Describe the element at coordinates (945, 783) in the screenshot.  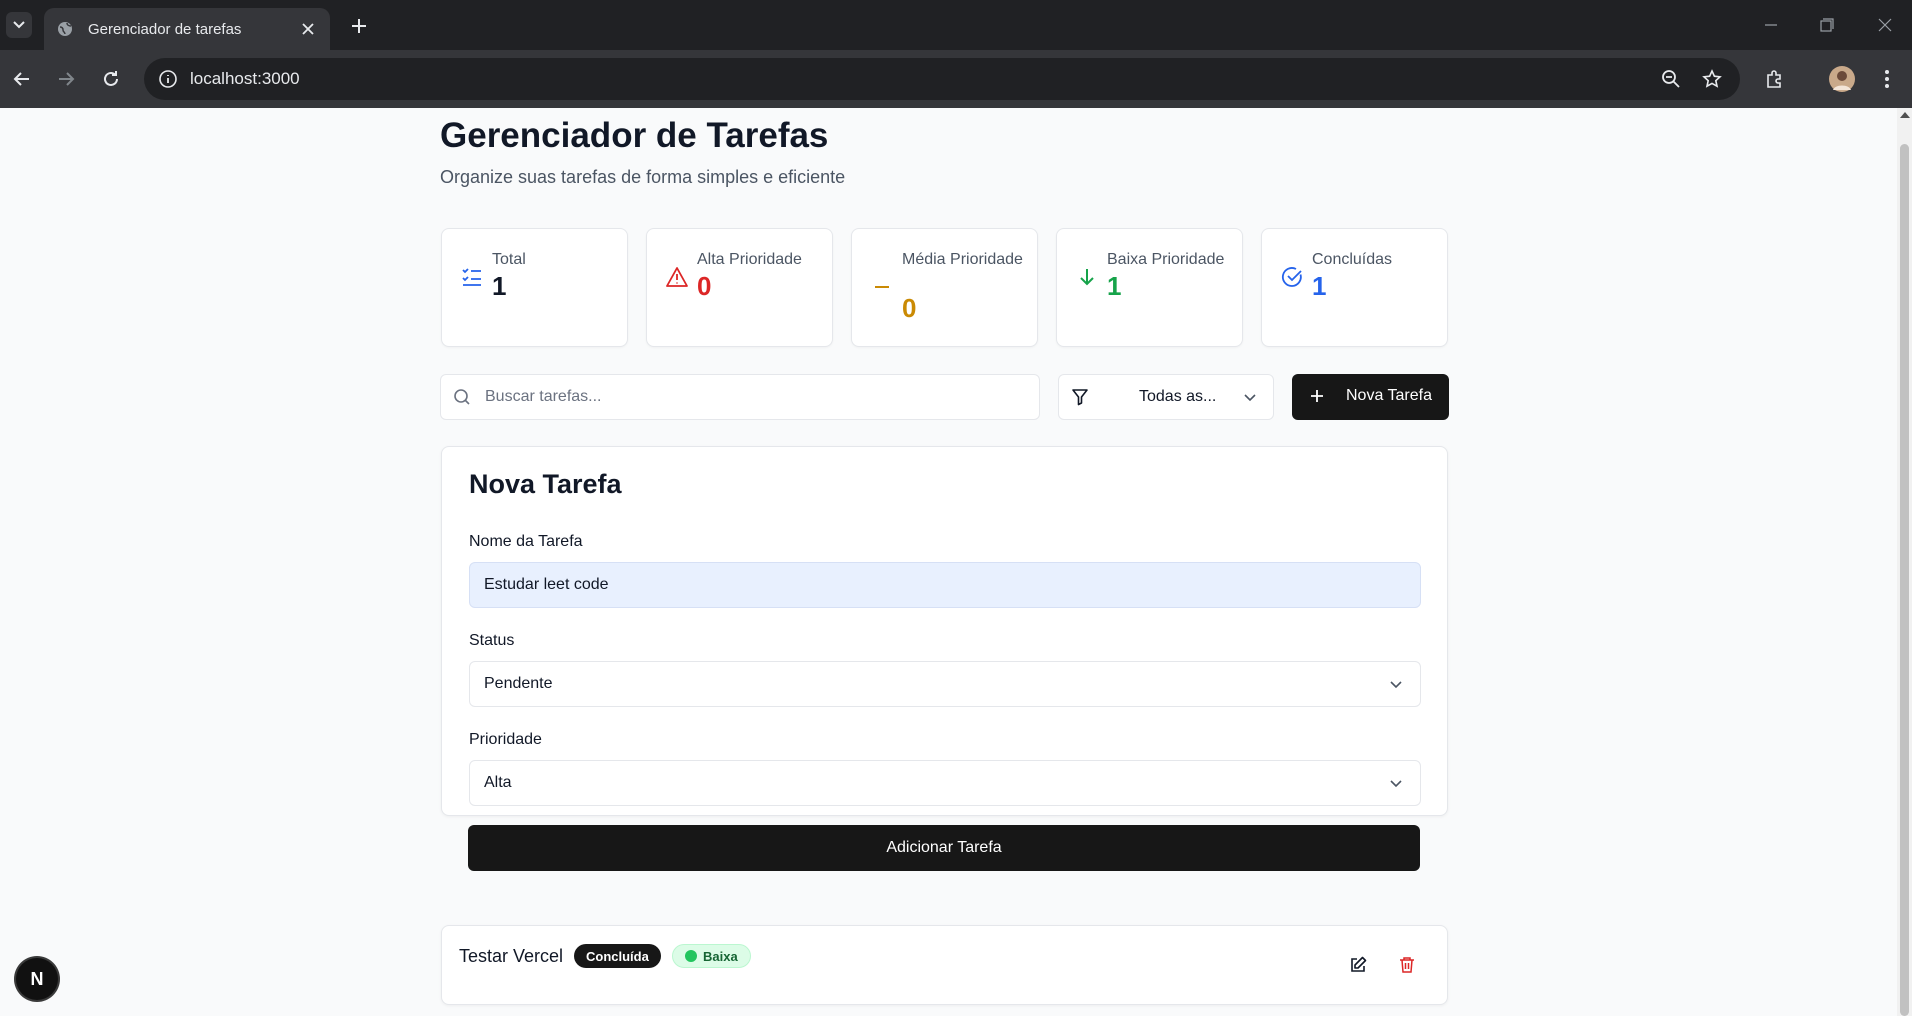
I see `priority-select: Alta` at that location.